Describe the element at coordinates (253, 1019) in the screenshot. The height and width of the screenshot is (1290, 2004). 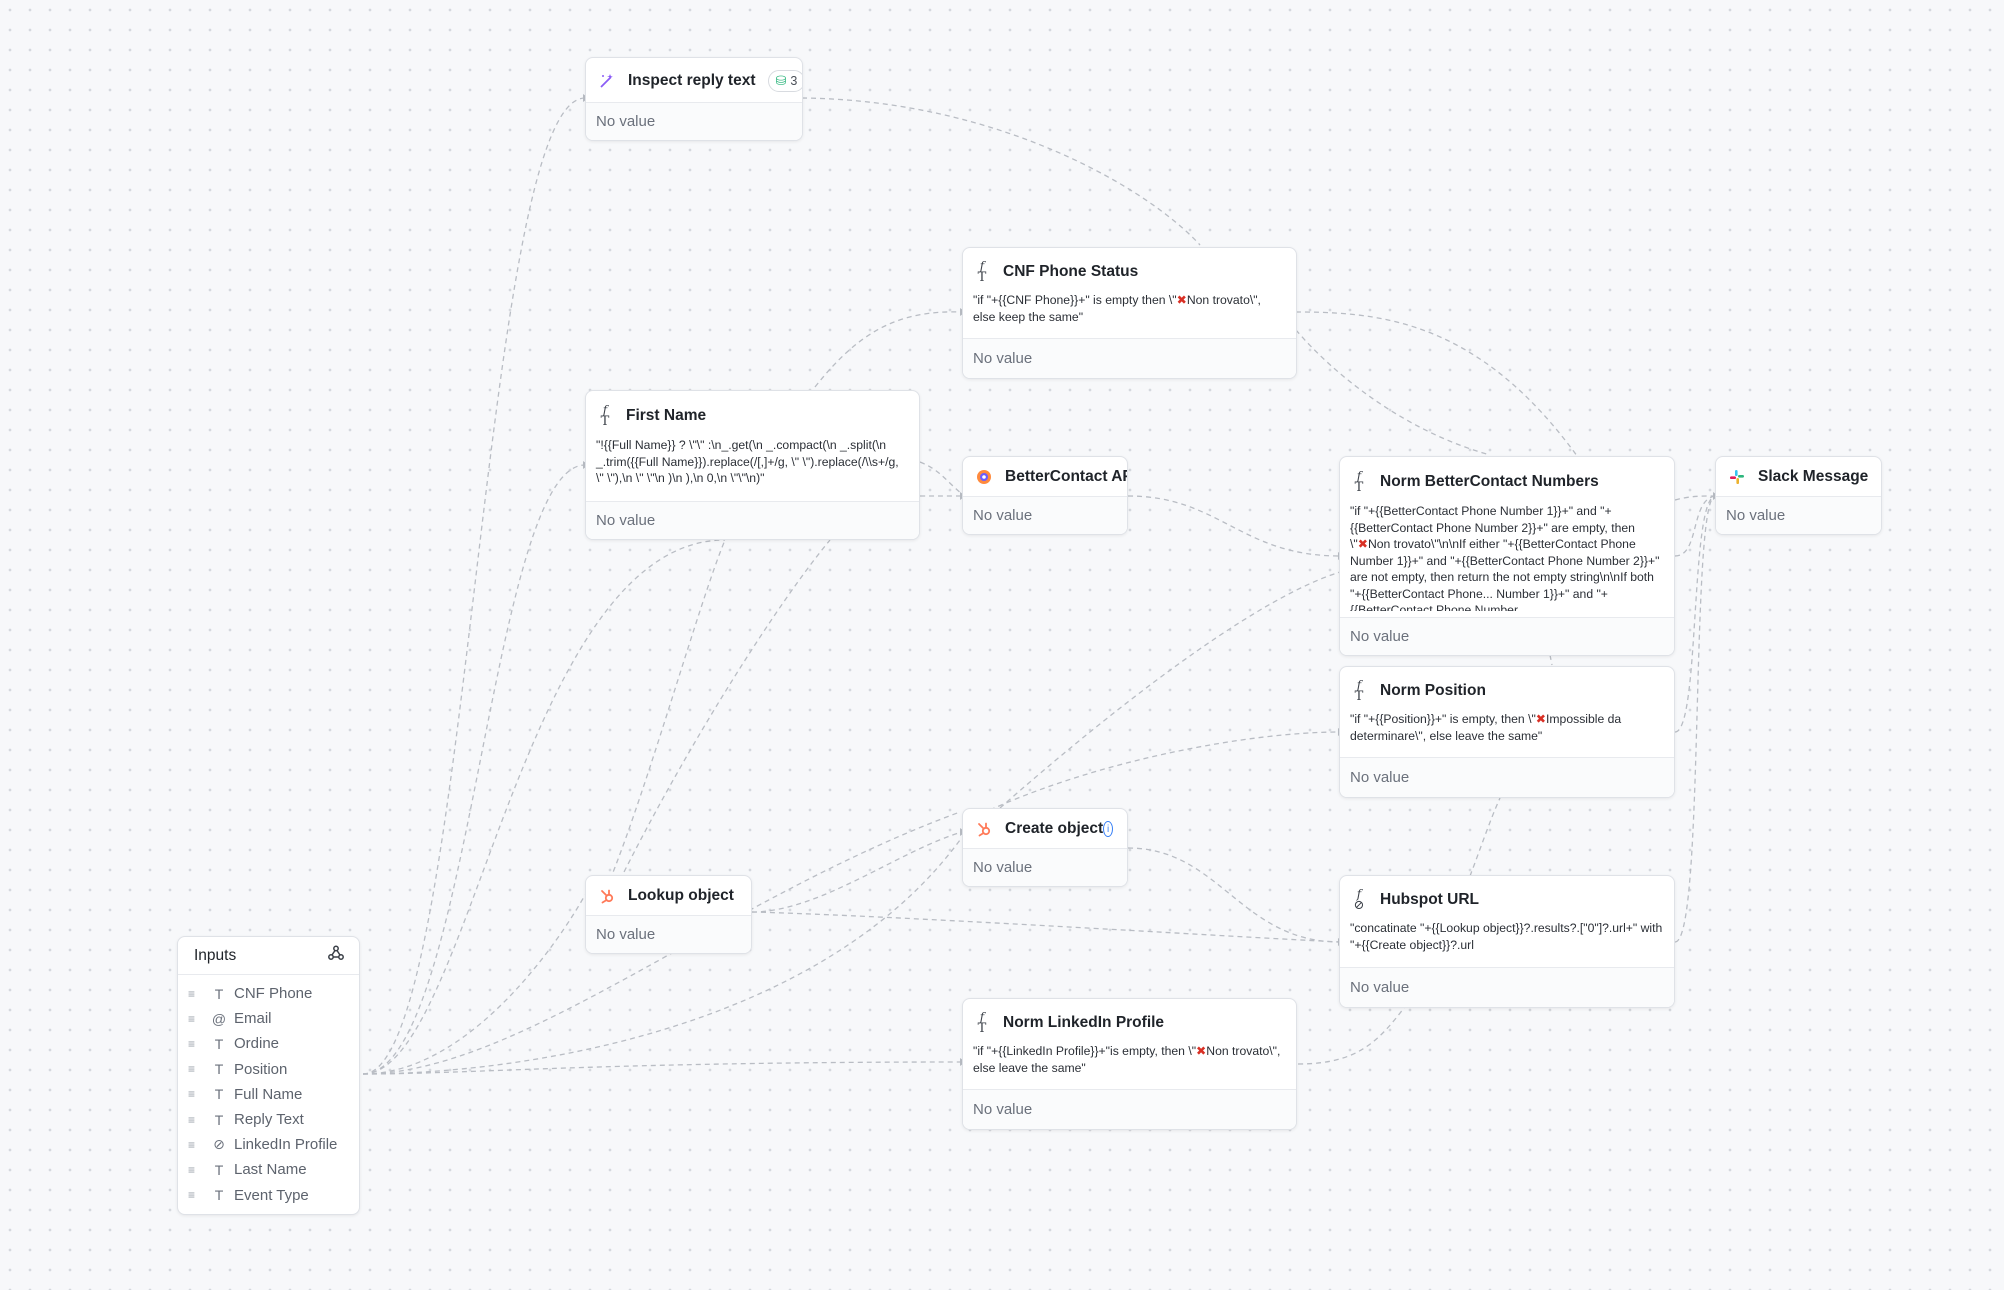
I see `input-field-label: Email` at that location.